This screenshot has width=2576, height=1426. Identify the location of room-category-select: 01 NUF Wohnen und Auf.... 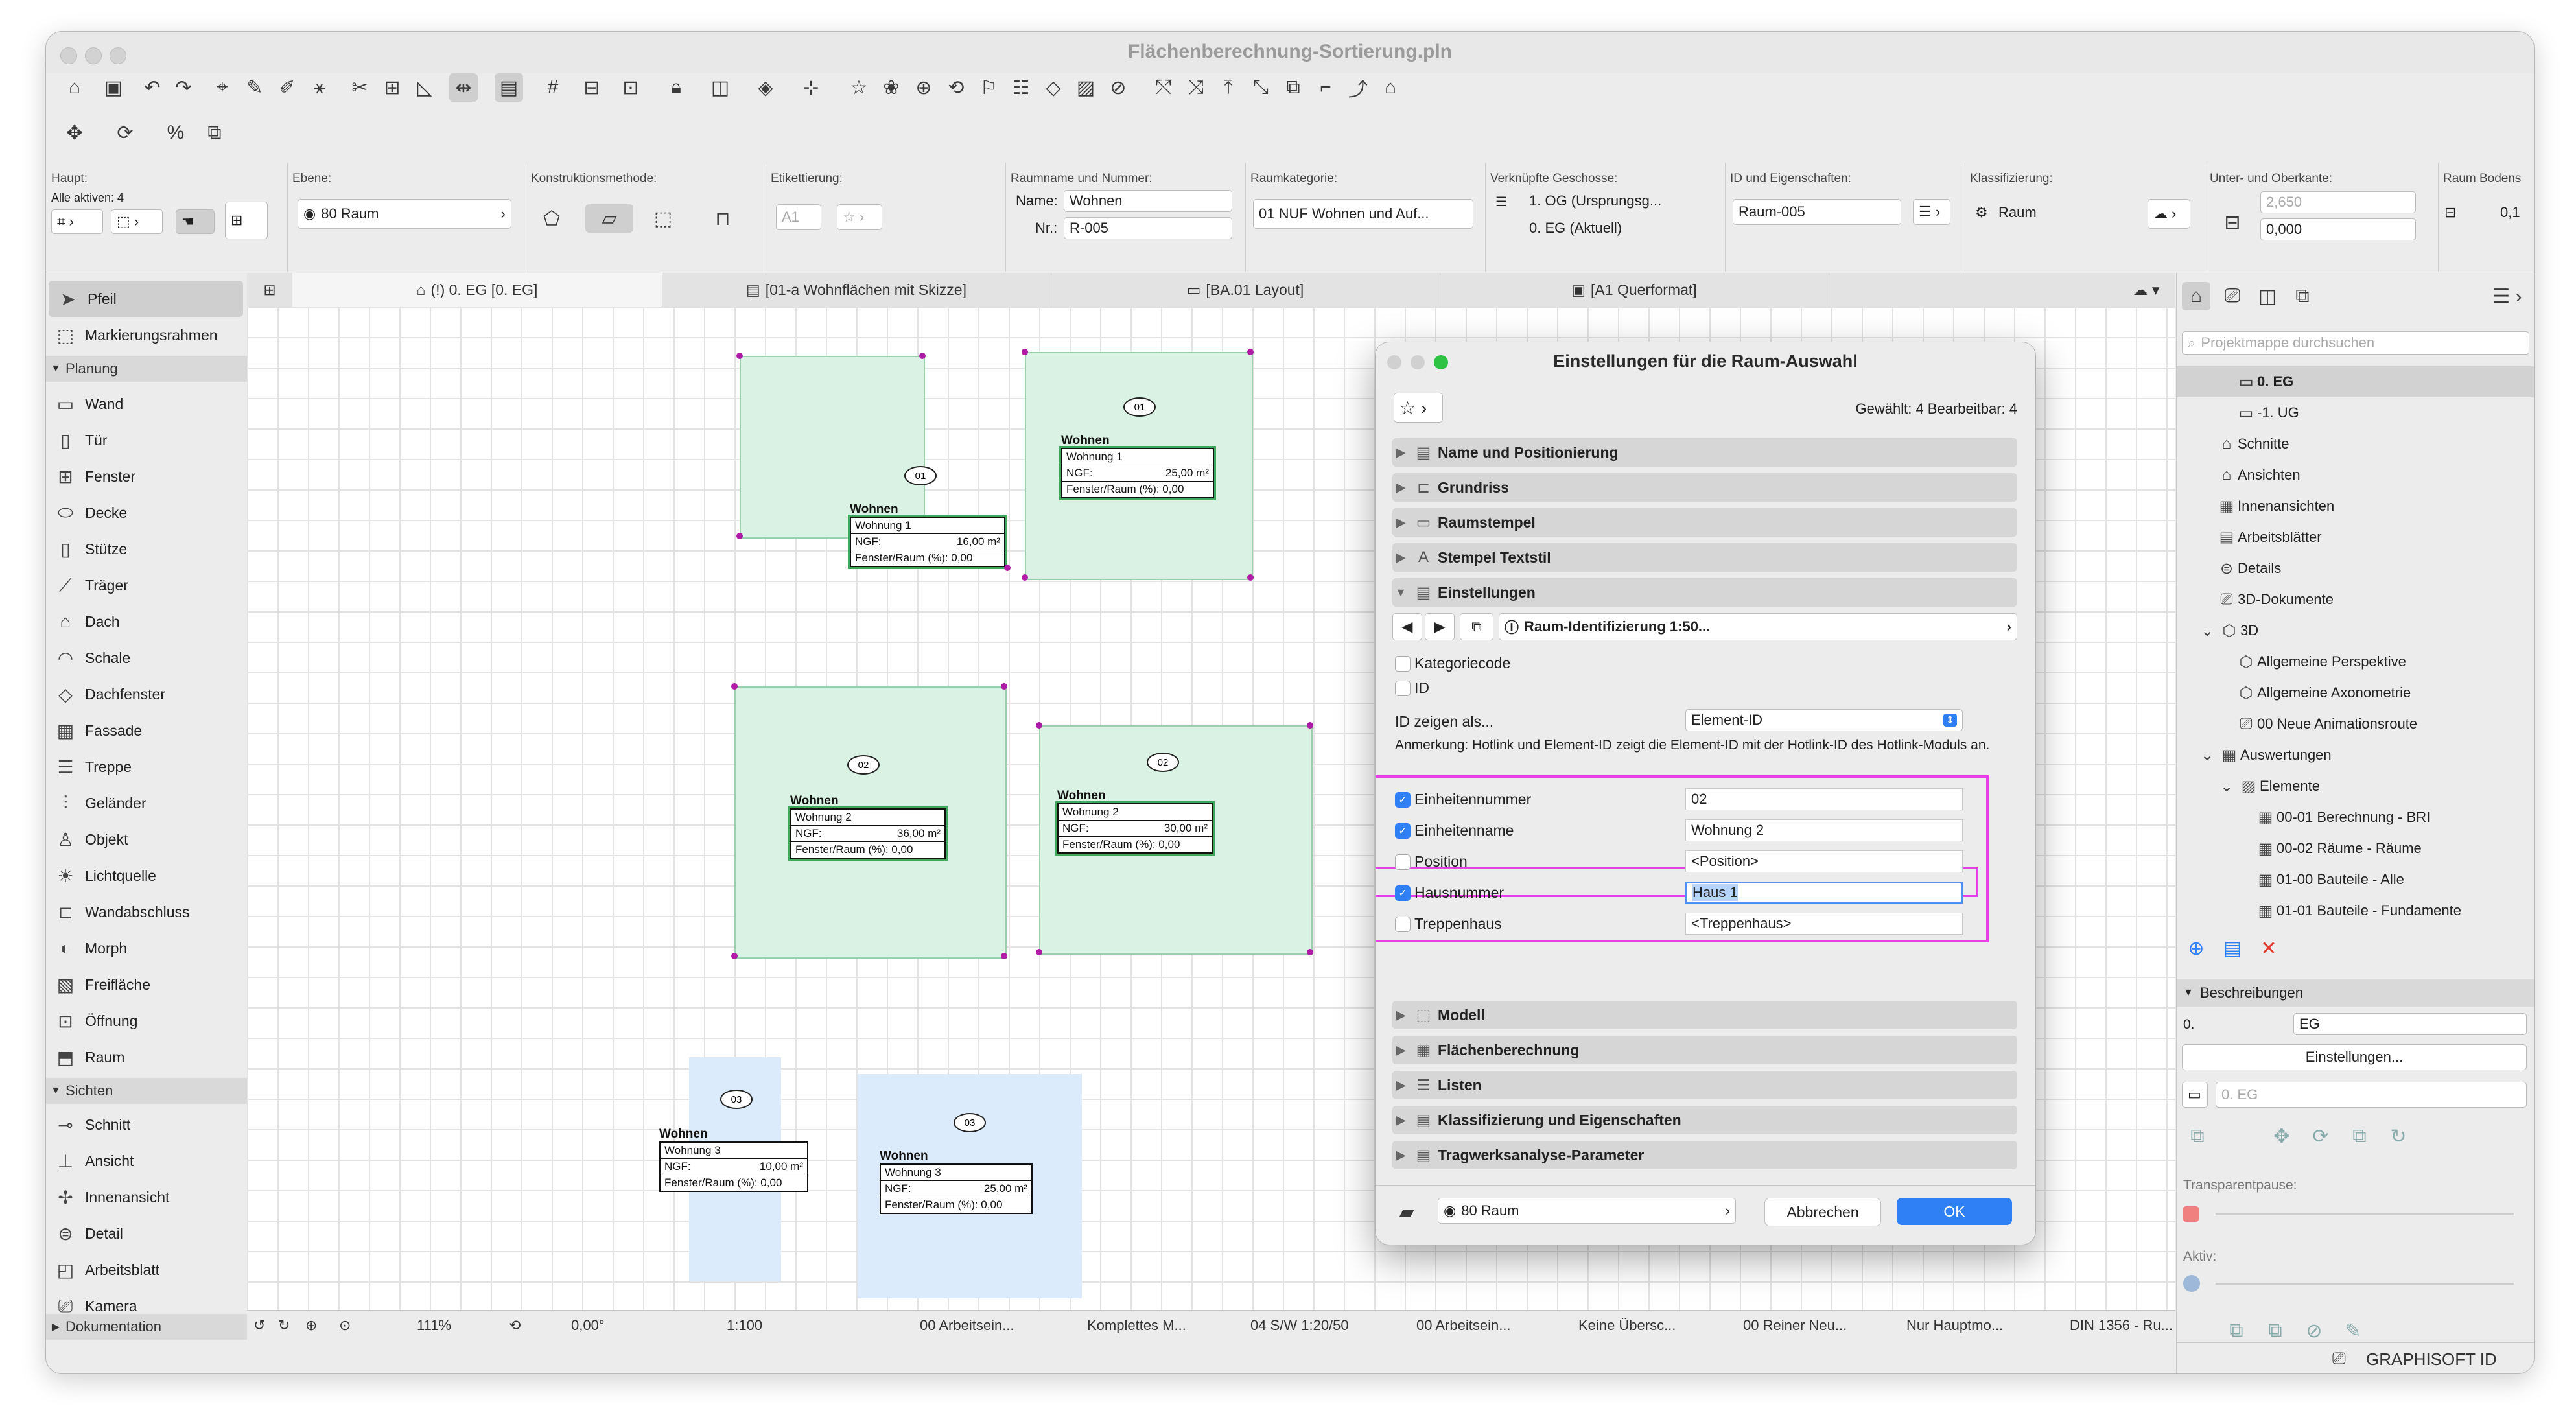
(1363, 214).